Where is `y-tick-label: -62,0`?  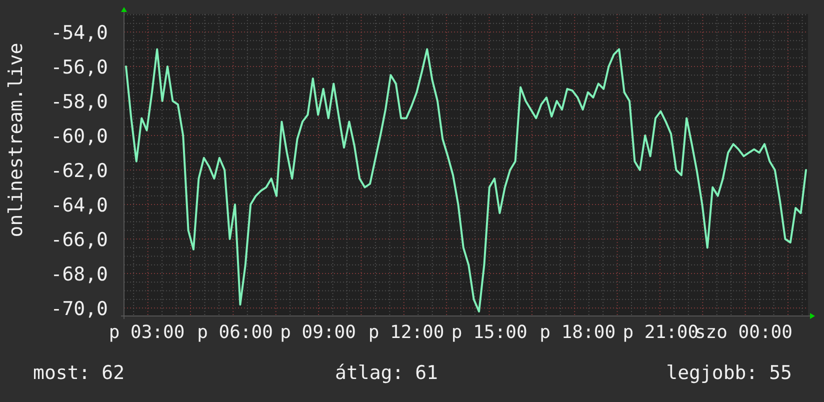
y-tick-label: -62,0 is located at coordinates (79, 171).